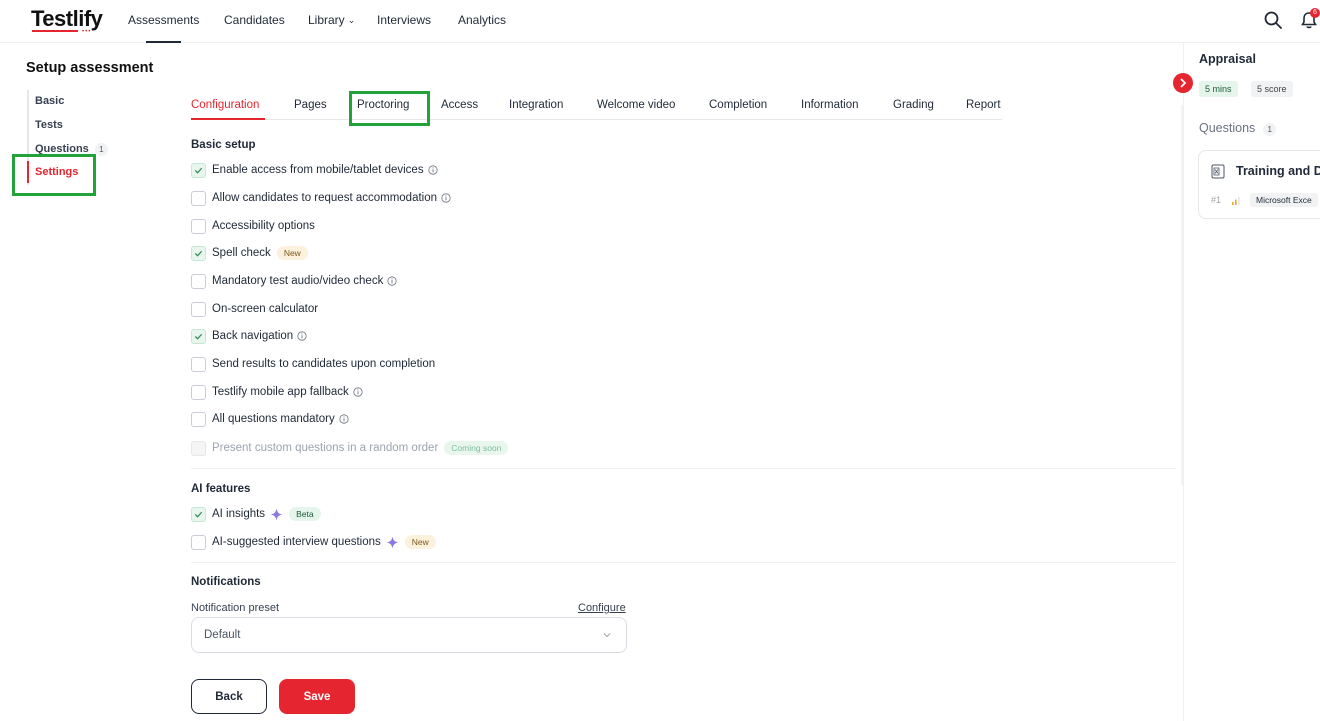 Image resolution: width=1320 pixels, height=721 pixels. Describe the element at coordinates (1272, 89) in the screenshot. I see `score-badge: 5 score` at that location.